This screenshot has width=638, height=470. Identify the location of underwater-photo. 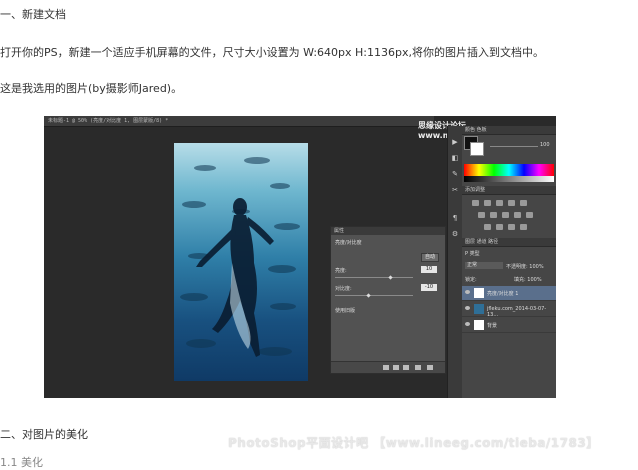
(241, 262).